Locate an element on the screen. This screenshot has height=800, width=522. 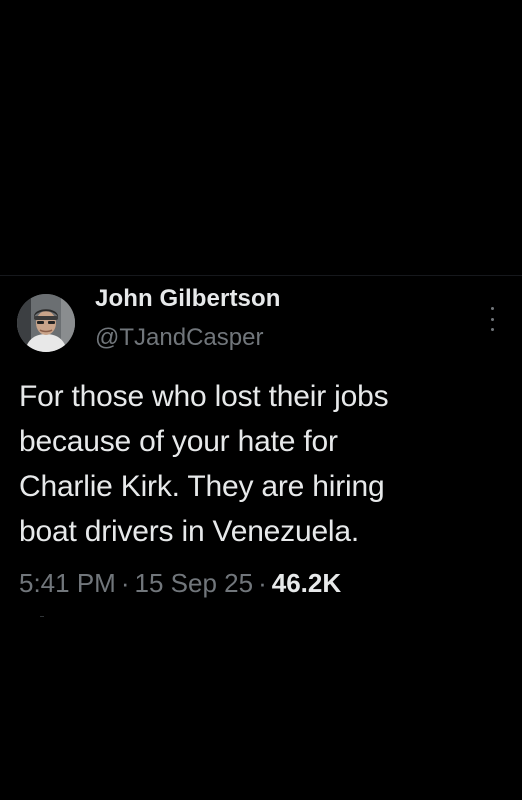
avatar-photo is located at coordinates (46, 323).